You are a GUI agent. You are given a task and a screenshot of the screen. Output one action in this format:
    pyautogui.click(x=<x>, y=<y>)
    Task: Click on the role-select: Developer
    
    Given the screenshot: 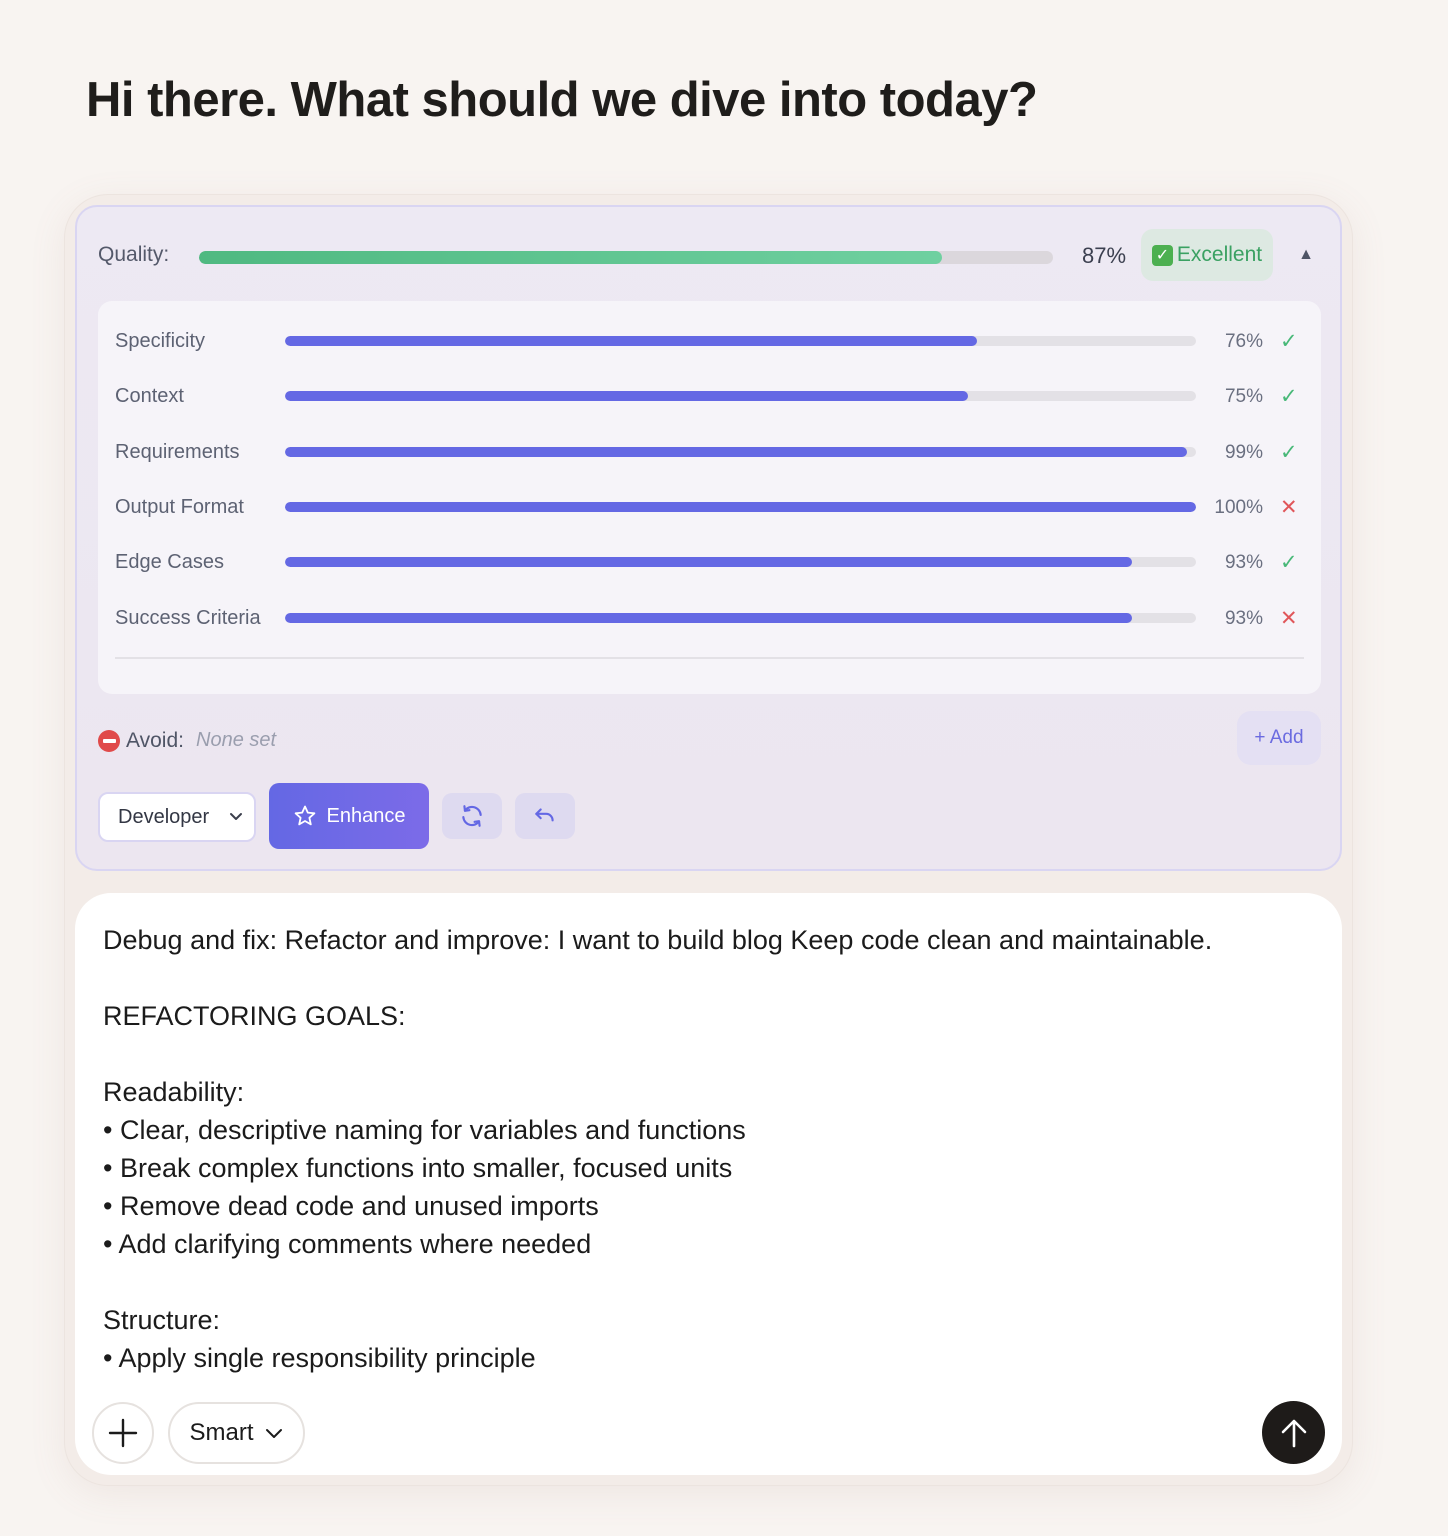 What is the action you would take?
    pyautogui.click(x=177, y=817)
    